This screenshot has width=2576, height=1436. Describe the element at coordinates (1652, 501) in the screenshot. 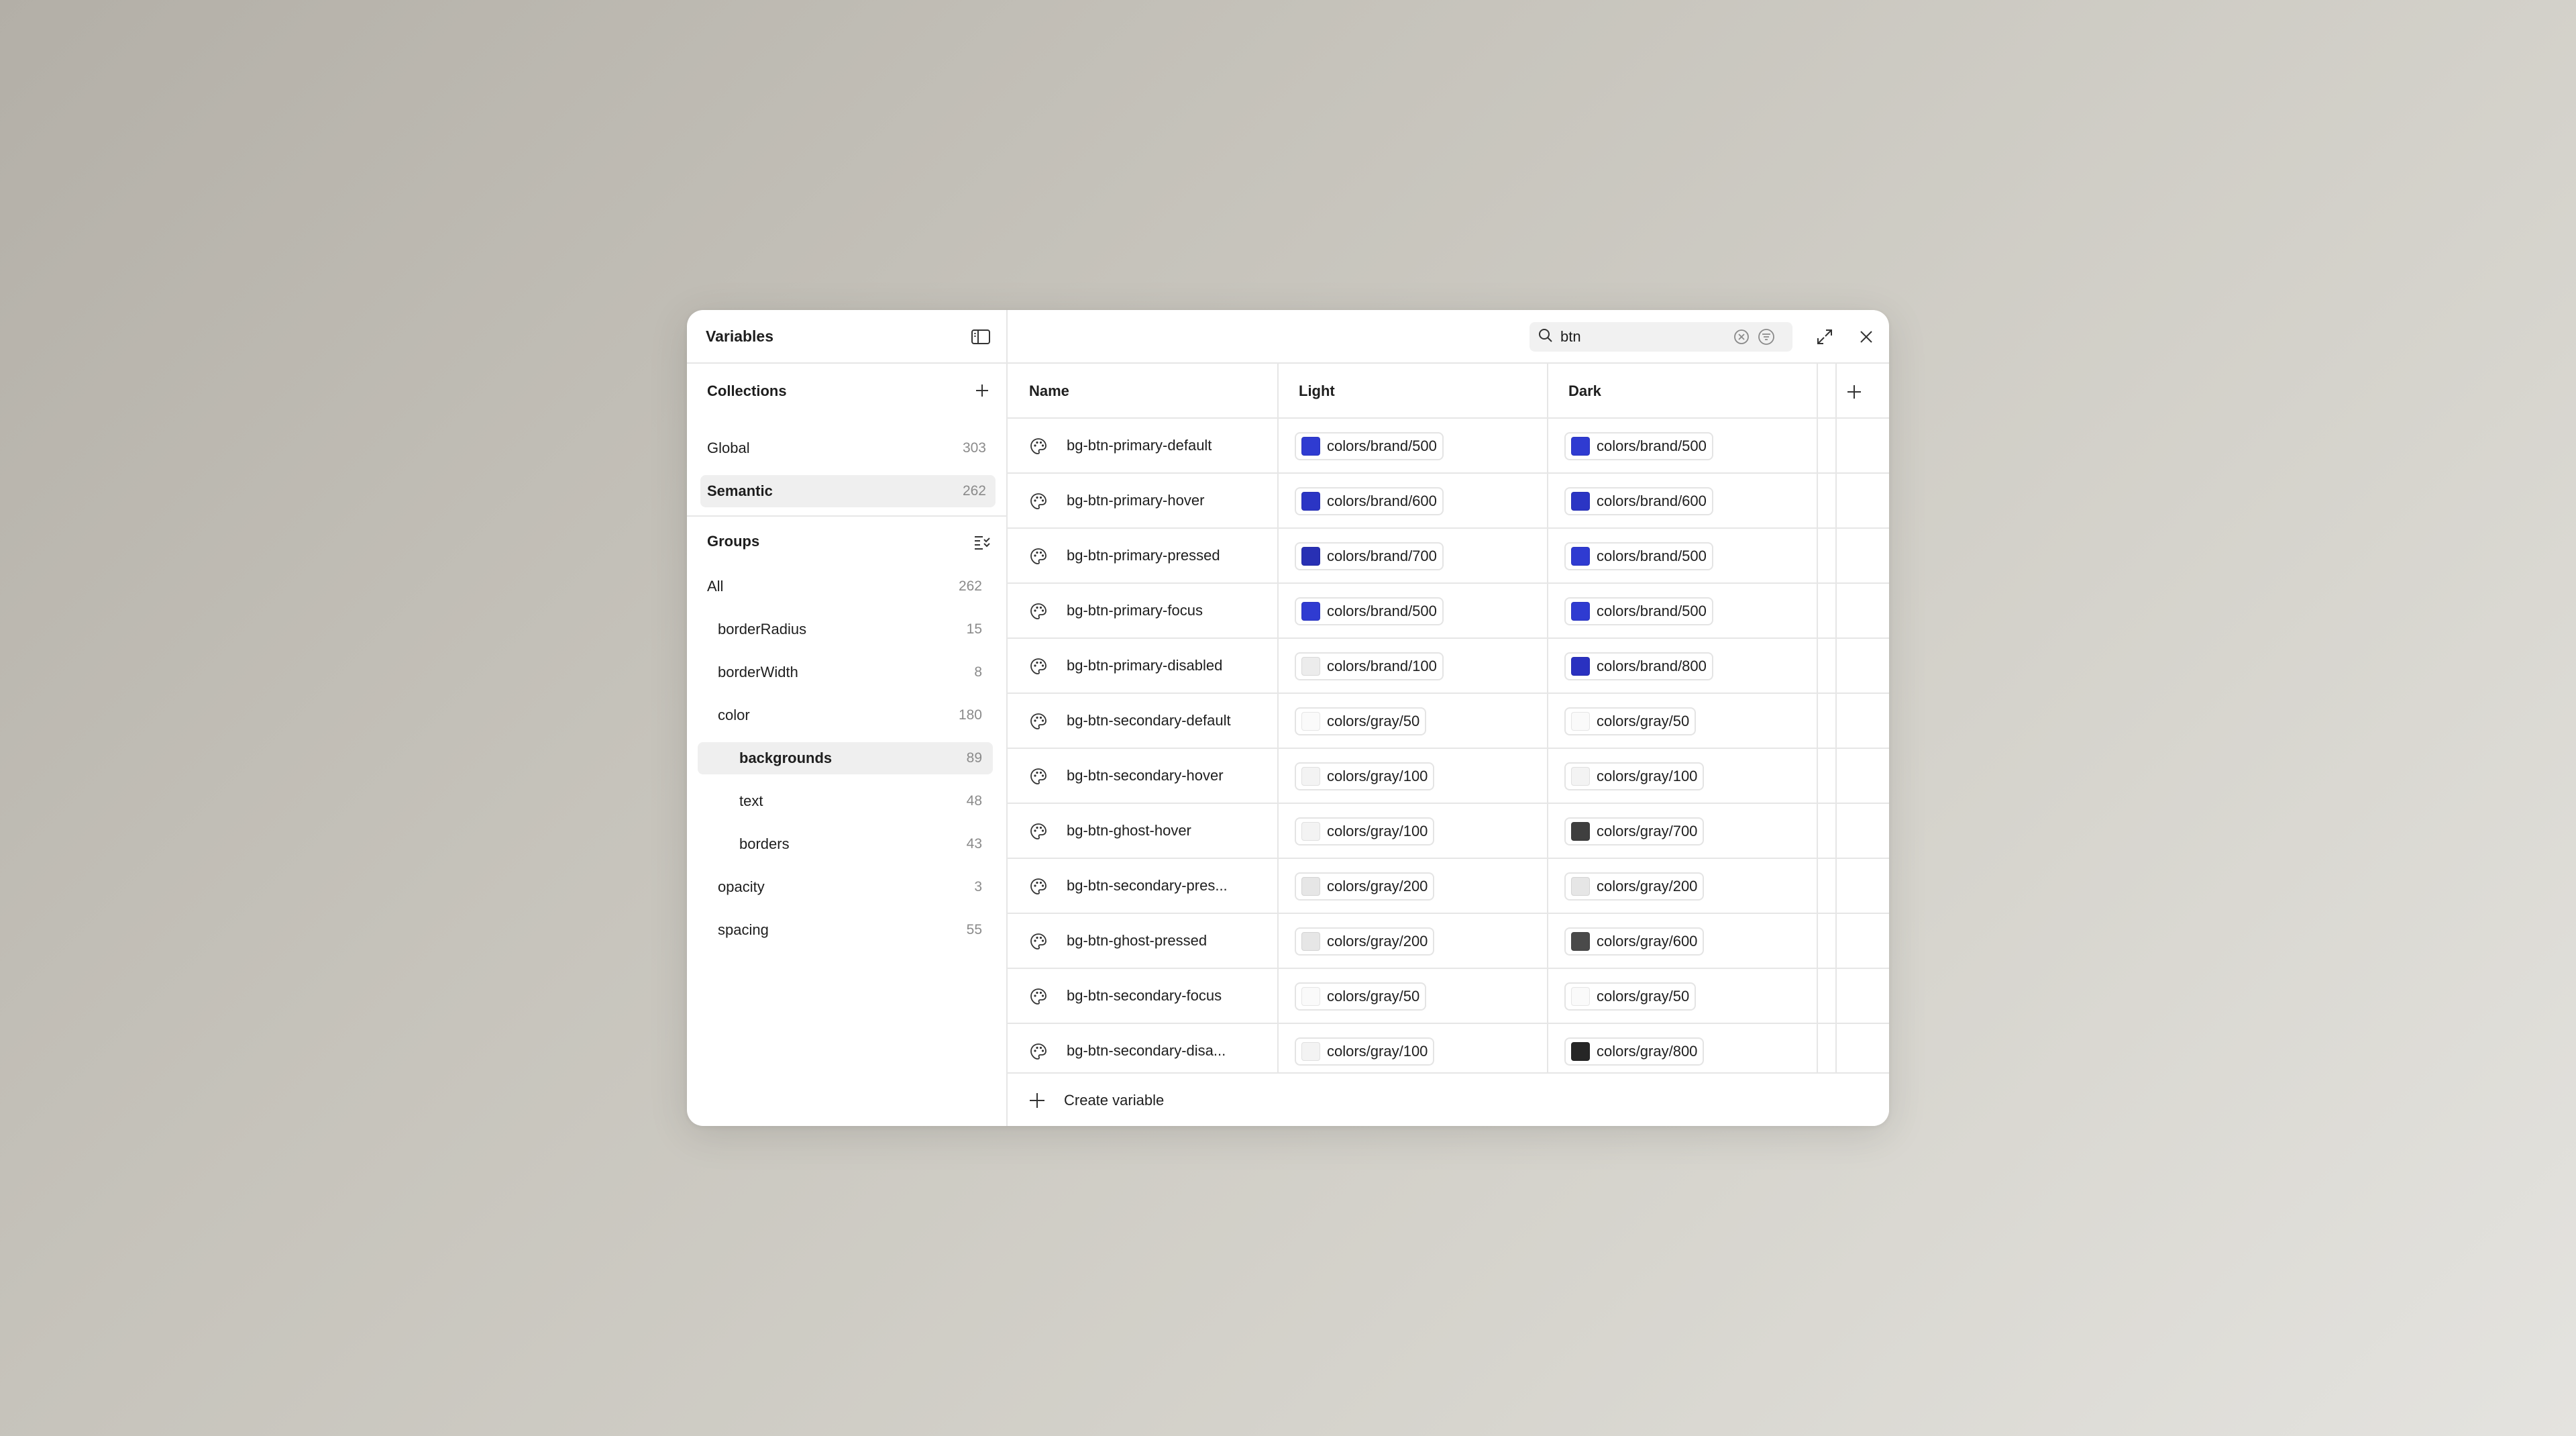

I see `dark-value: colors/brand/600` at that location.